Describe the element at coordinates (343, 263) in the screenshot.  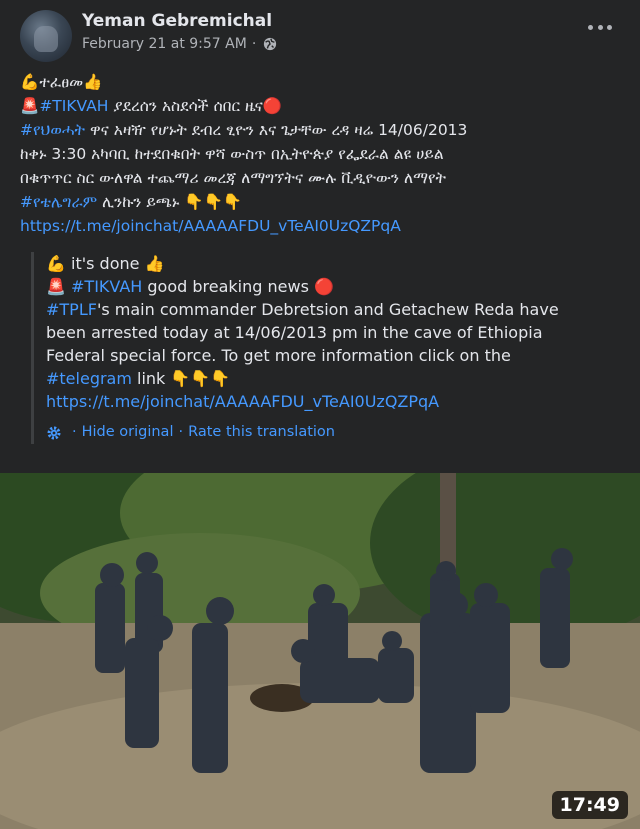
I see `translation-line: 💪 it's done 👍` at that location.